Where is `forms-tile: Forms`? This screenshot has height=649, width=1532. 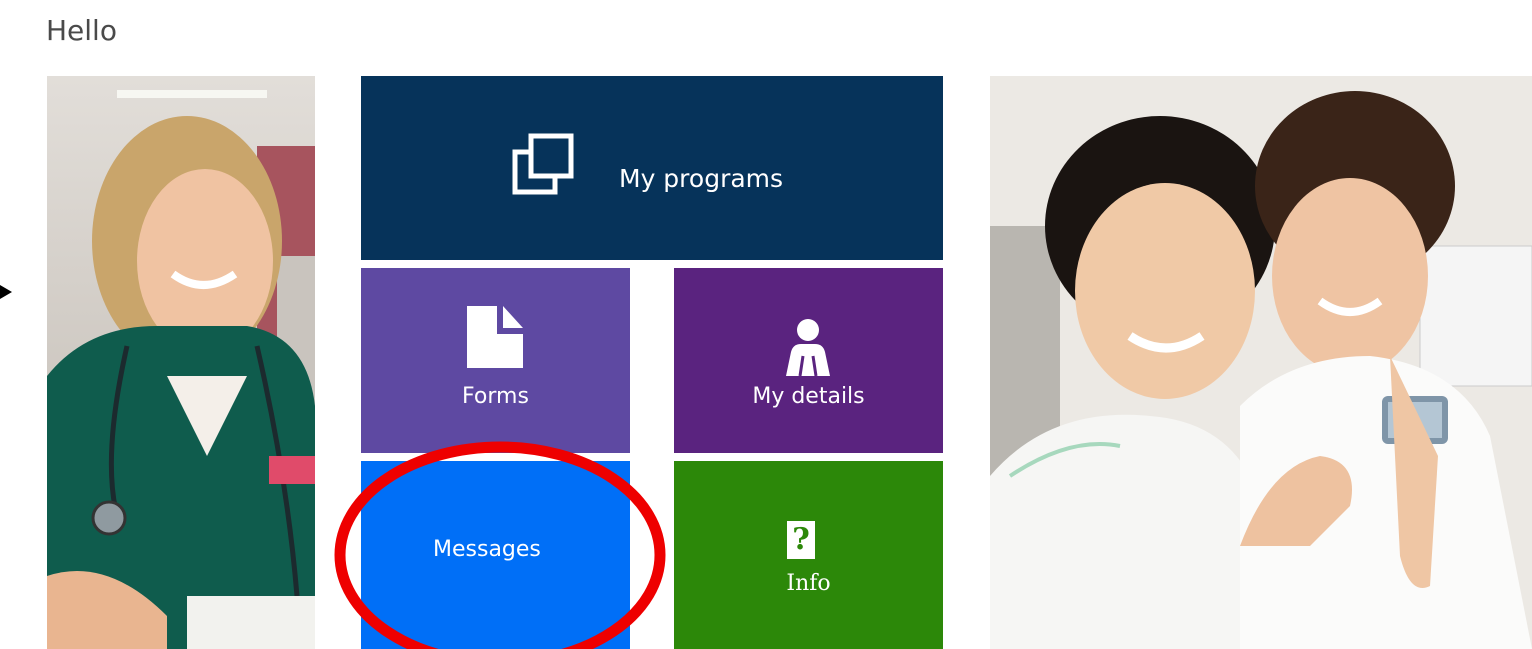 forms-tile: Forms is located at coordinates (495, 360).